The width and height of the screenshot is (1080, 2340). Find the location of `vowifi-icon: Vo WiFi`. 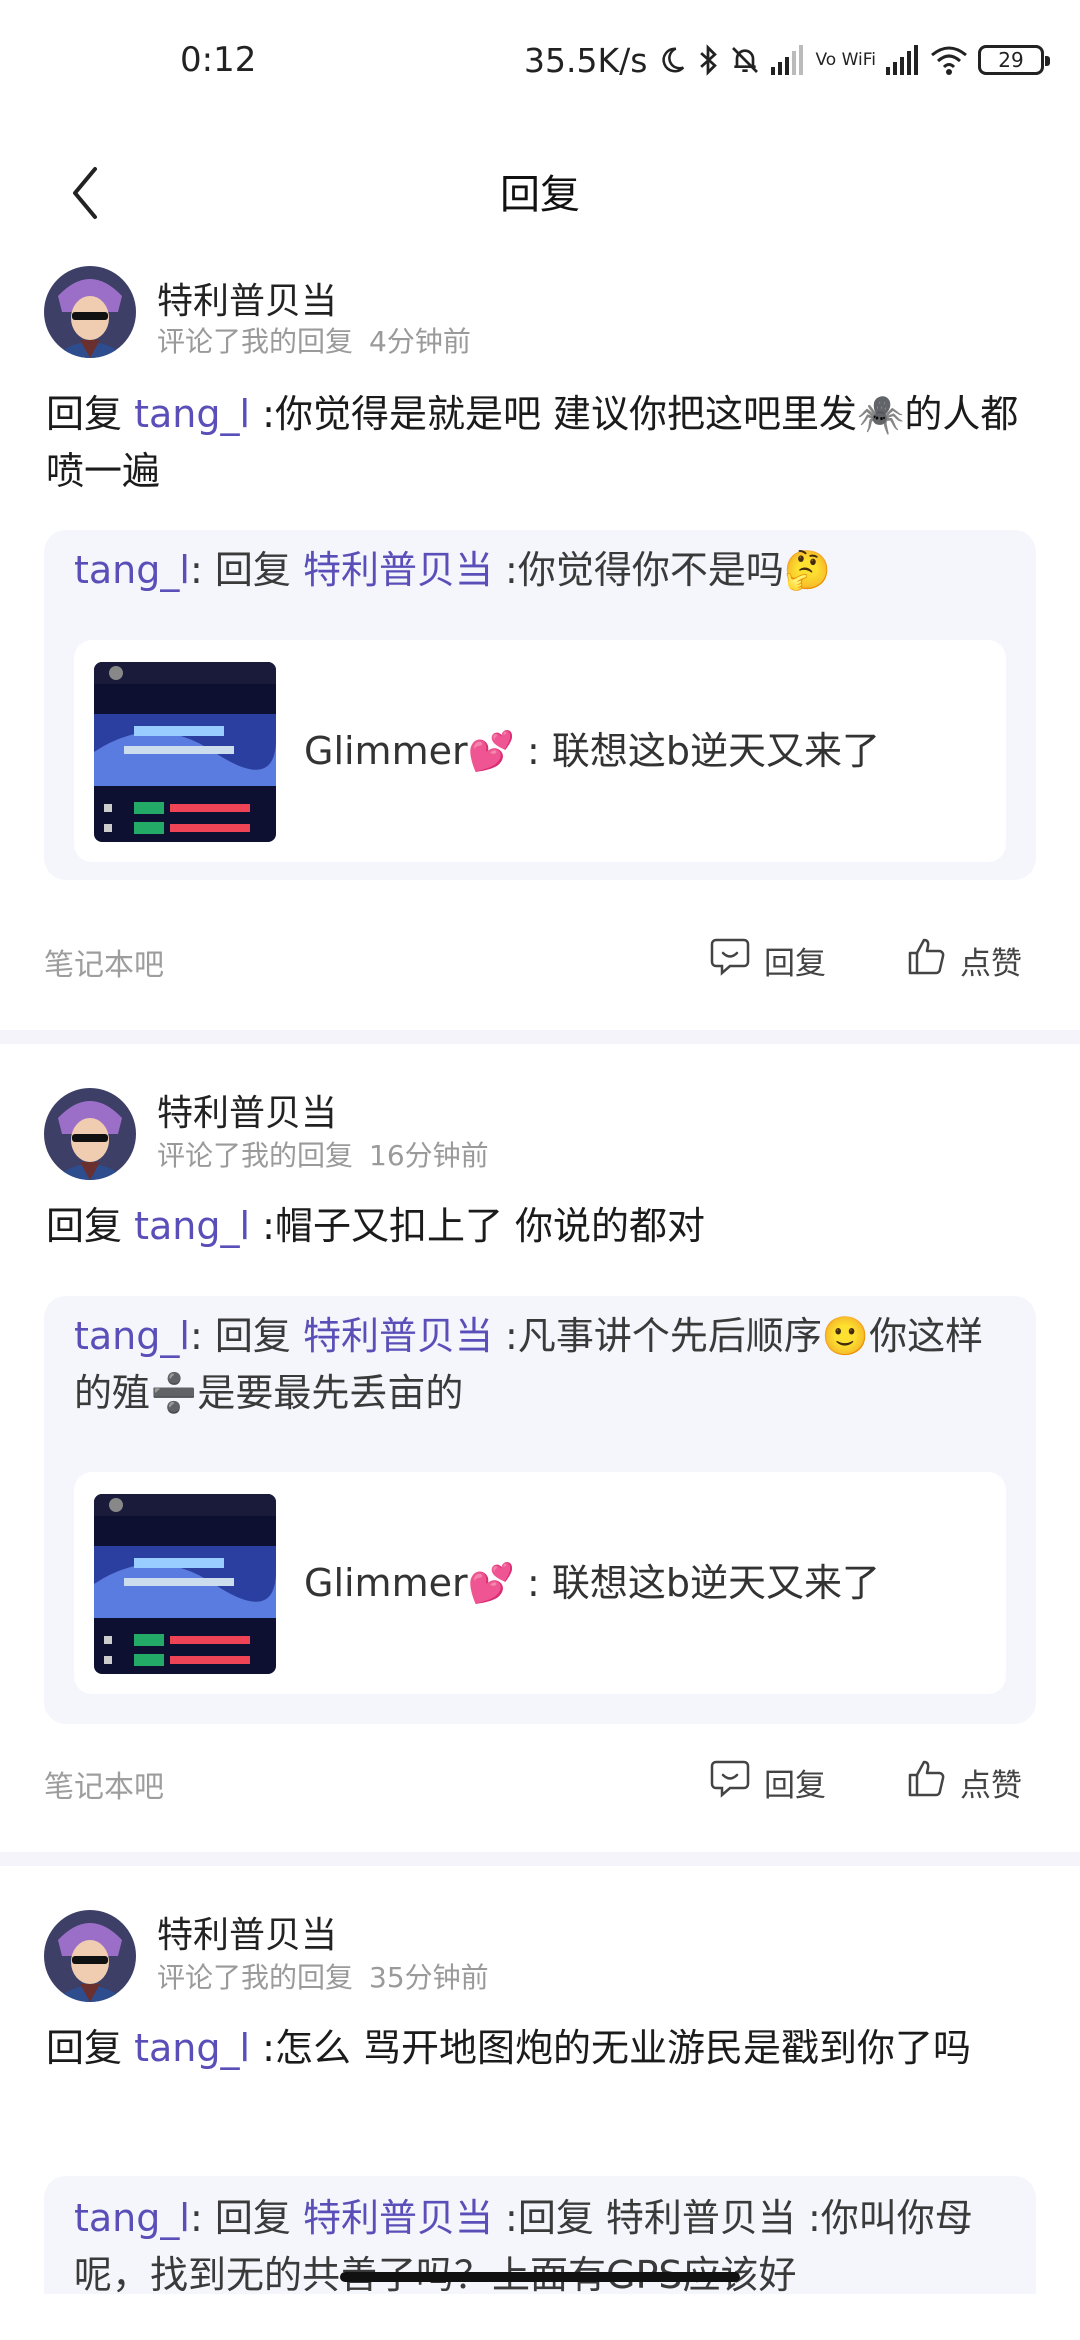

vowifi-icon: Vo WiFi is located at coordinates (845, 59).